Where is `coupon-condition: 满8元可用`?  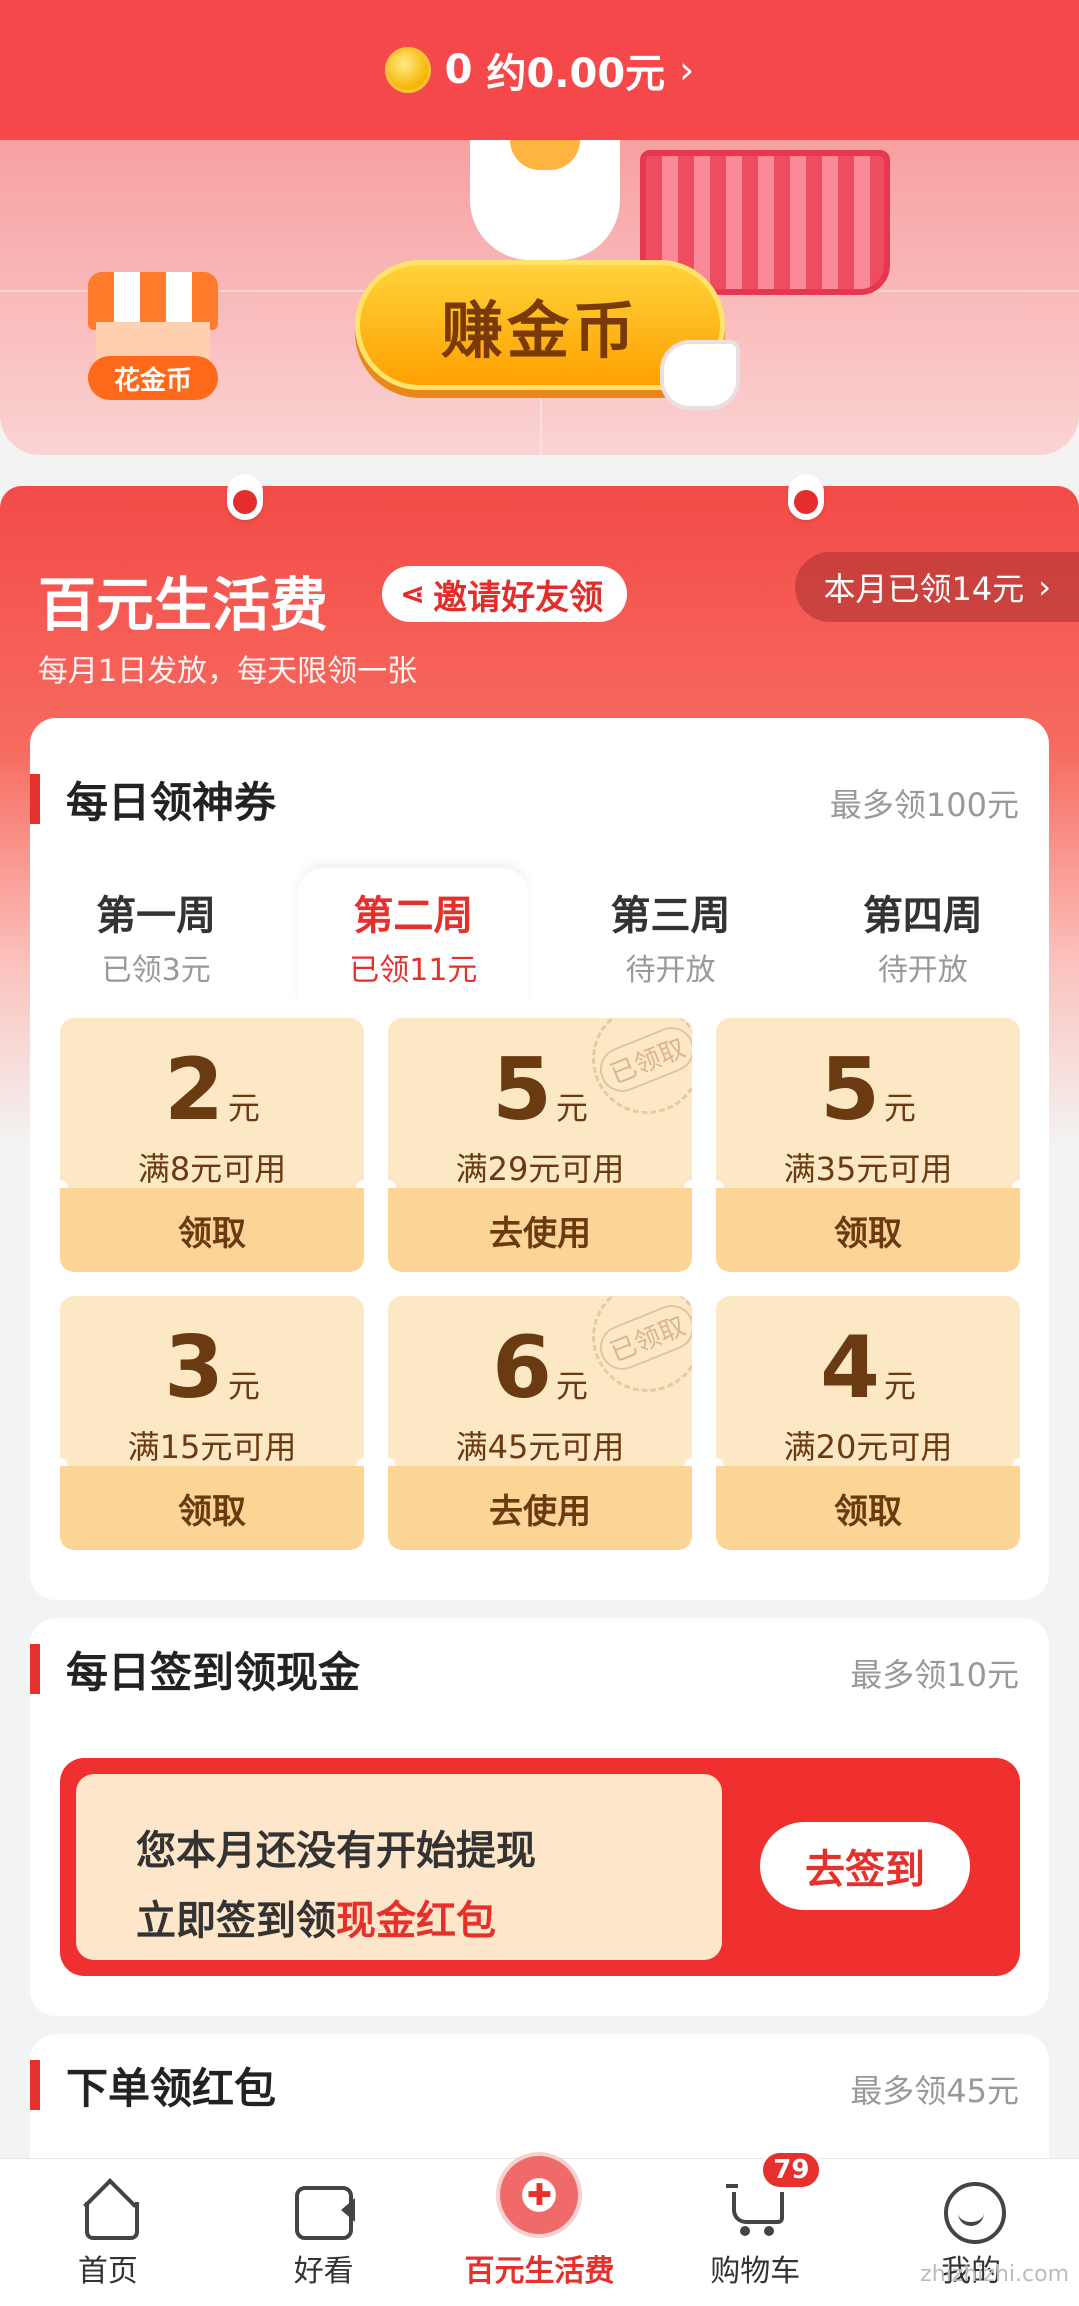
coupon-condition: 满8元可用 is located at coordinates (212, 1169).